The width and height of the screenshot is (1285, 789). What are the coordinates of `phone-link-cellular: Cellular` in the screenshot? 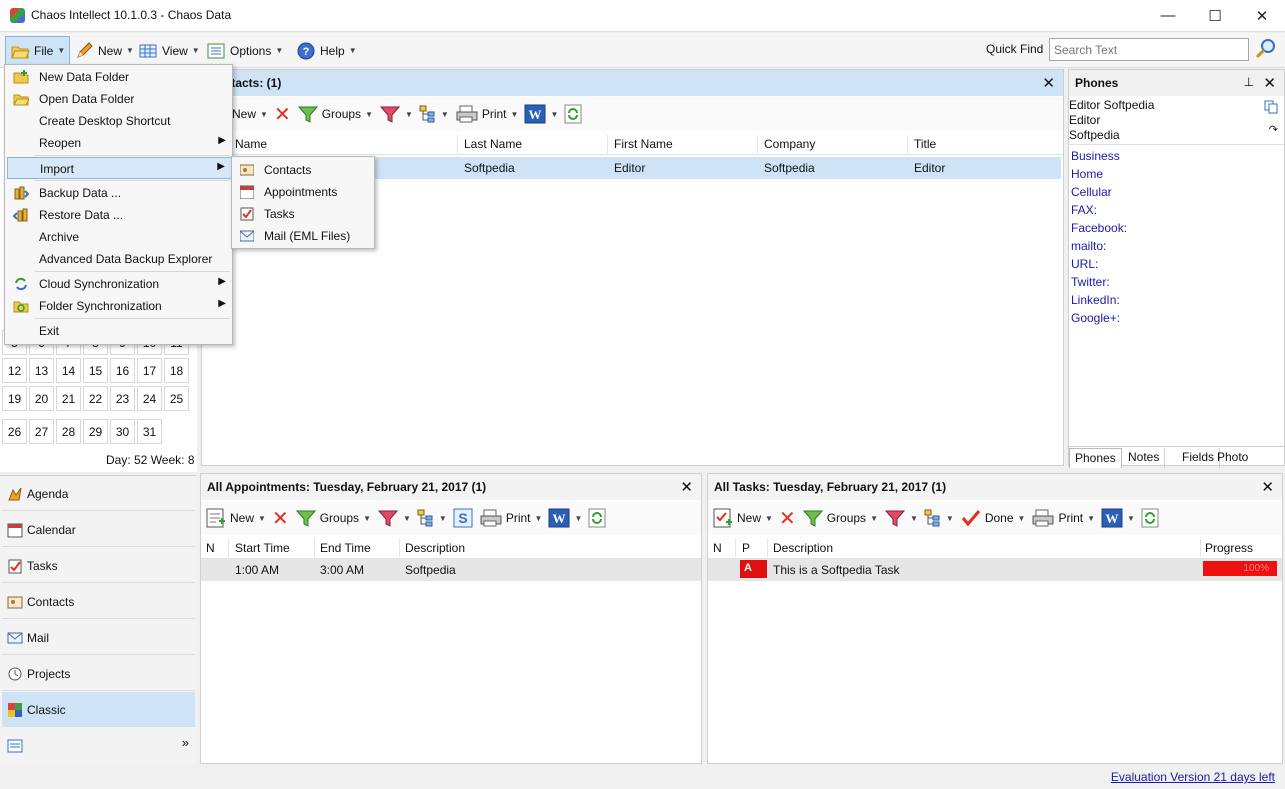 It's located at (1091, 192).